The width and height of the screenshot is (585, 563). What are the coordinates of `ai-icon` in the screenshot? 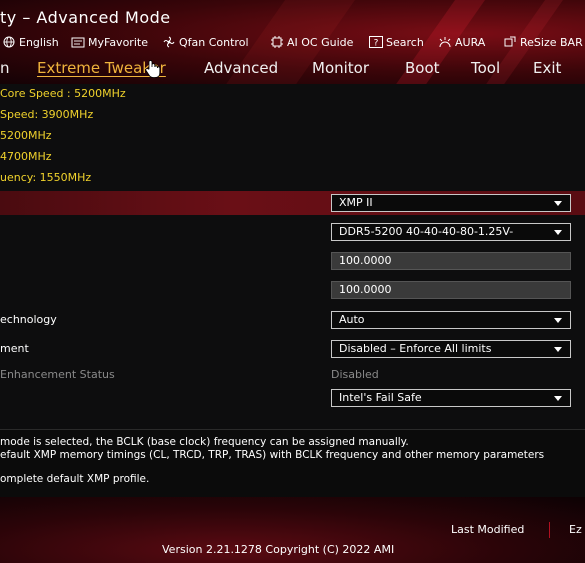 It's located at (277, 42).